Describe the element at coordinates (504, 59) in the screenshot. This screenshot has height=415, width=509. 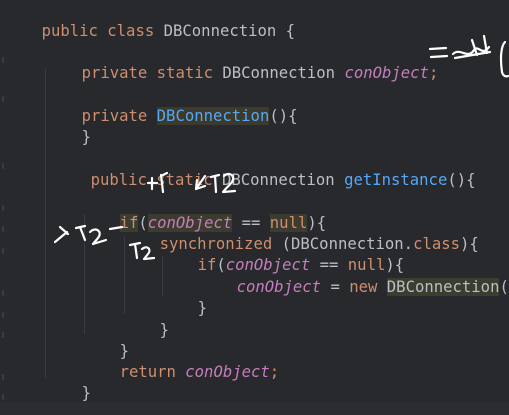
I see `ink-bracket` at that location.